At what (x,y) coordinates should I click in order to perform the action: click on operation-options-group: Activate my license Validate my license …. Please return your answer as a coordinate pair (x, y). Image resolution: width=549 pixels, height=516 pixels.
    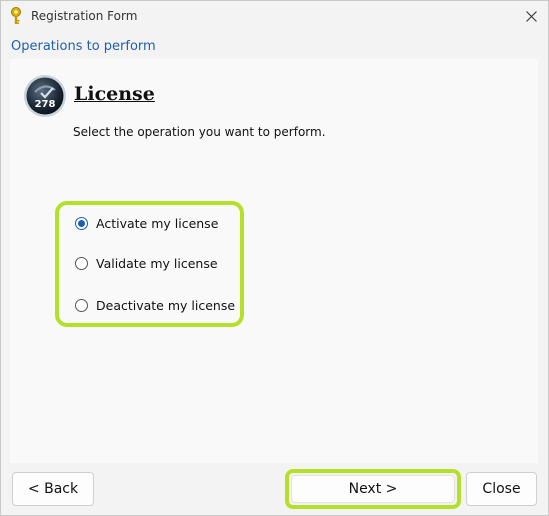
    Looking at the image, I should click on (149, 264).